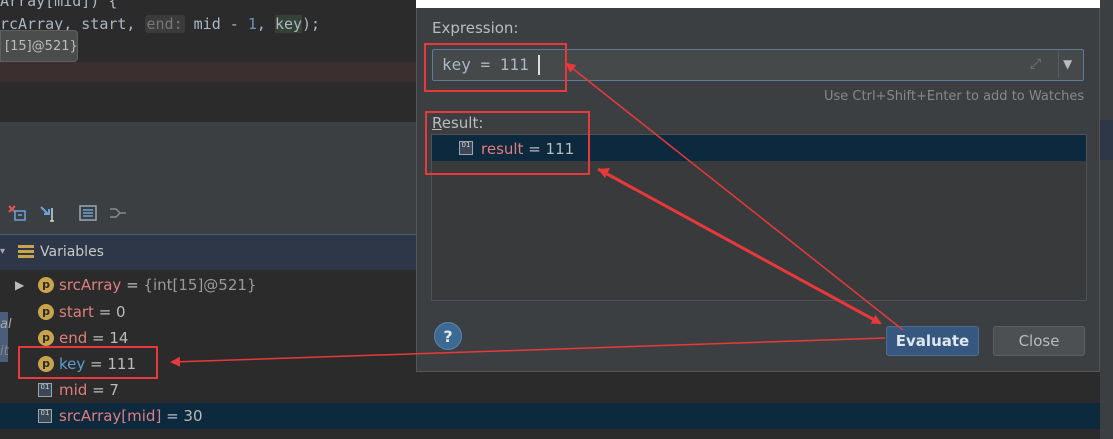 The width and height of the screenshot is (1113, 439). I want to click on arrow-to-key, so click(528, 352).